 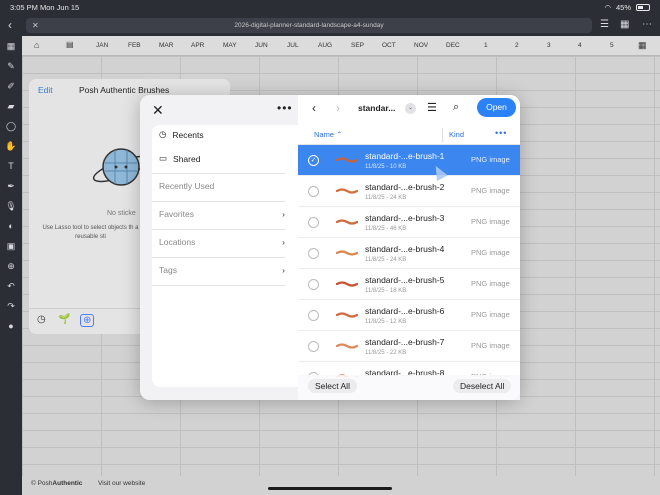 What do you see at coordinates (218, 173) in the screenshot?
I see `divider` at bounding box center [218, 173].